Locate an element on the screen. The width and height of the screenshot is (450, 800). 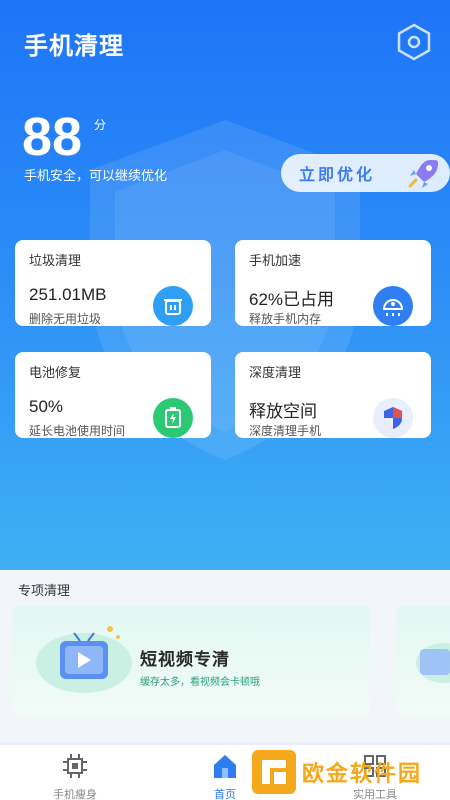
tab-phone-slim: 手机瘦身 is located at coordinates (75, 775).